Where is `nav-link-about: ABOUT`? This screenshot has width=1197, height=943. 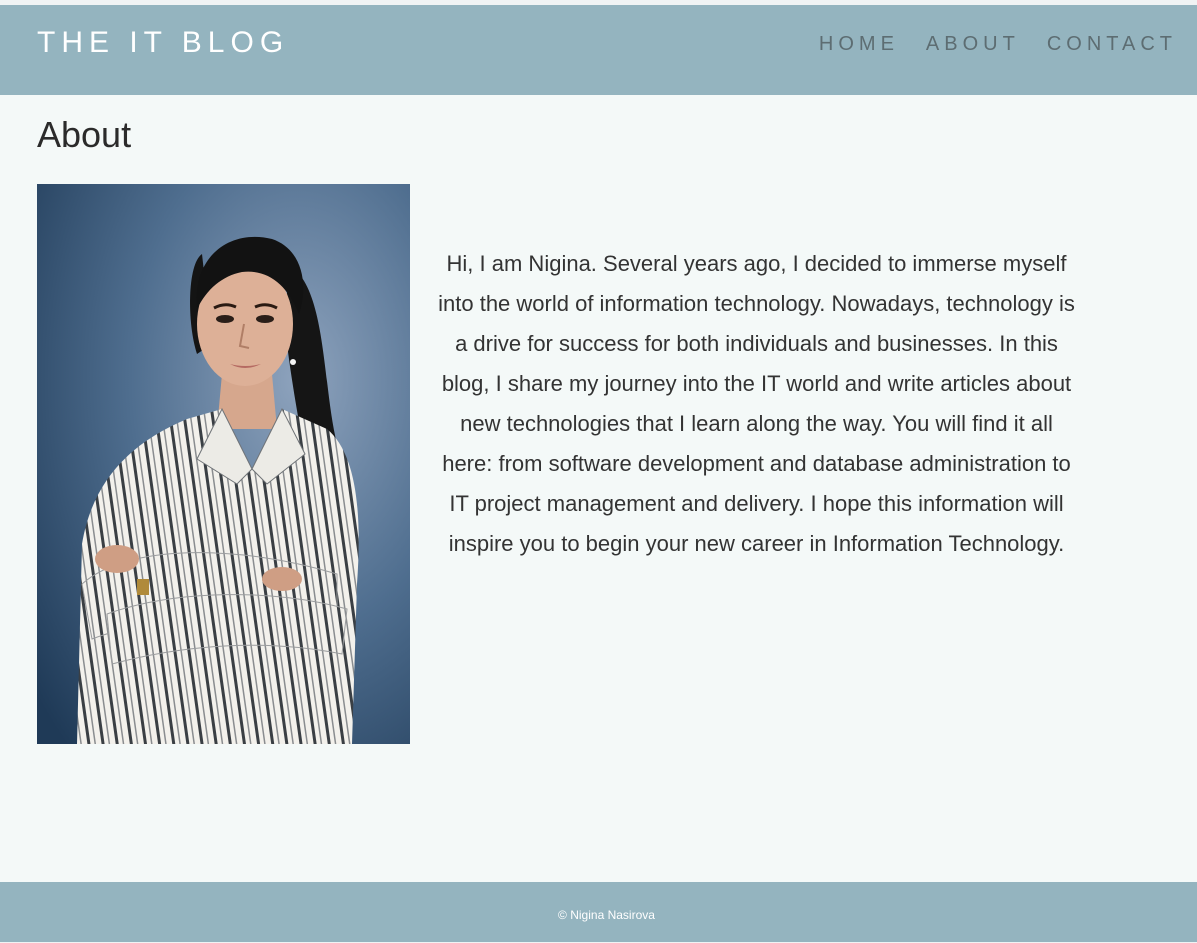
nav-link-about: ABOUT is located at coordinates (973, 44).